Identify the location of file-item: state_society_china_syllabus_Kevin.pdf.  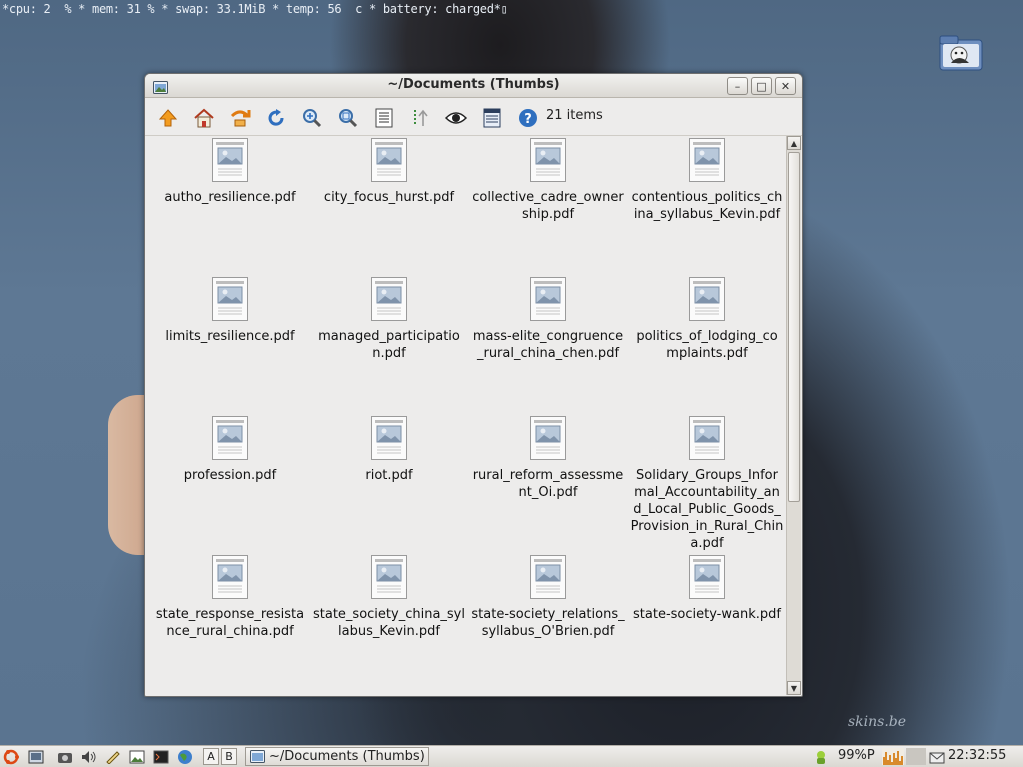
(389, 621).